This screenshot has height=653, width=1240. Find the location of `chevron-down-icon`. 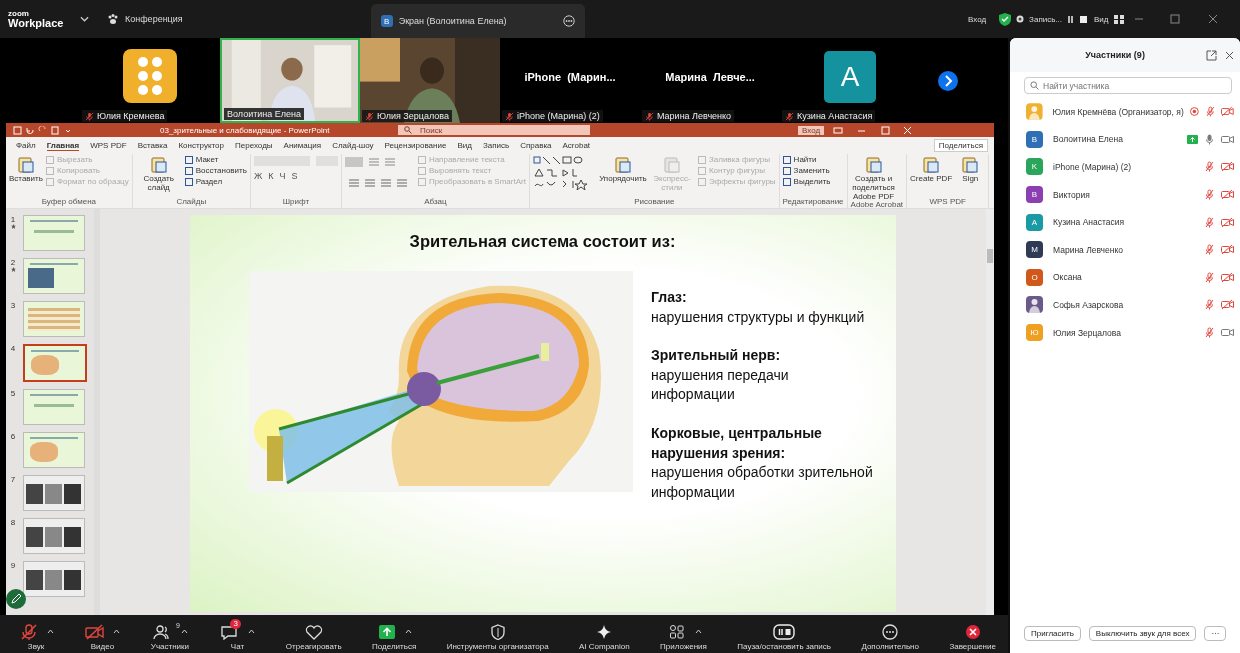

chevron-down-icon is located at coordinates (84, 19).